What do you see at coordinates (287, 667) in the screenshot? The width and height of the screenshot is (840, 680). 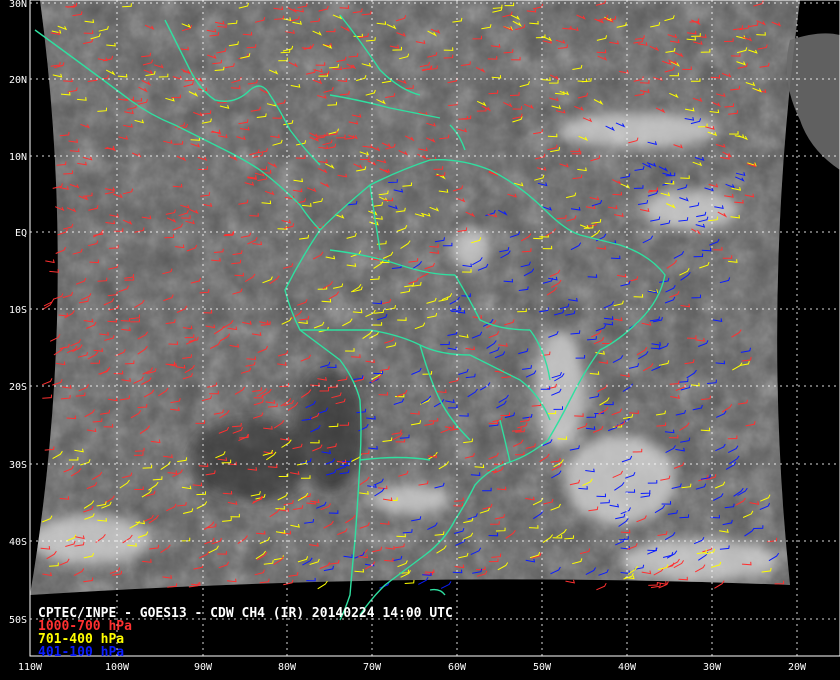 I see `lon-label: 80W` at bounding box center [287, 667].